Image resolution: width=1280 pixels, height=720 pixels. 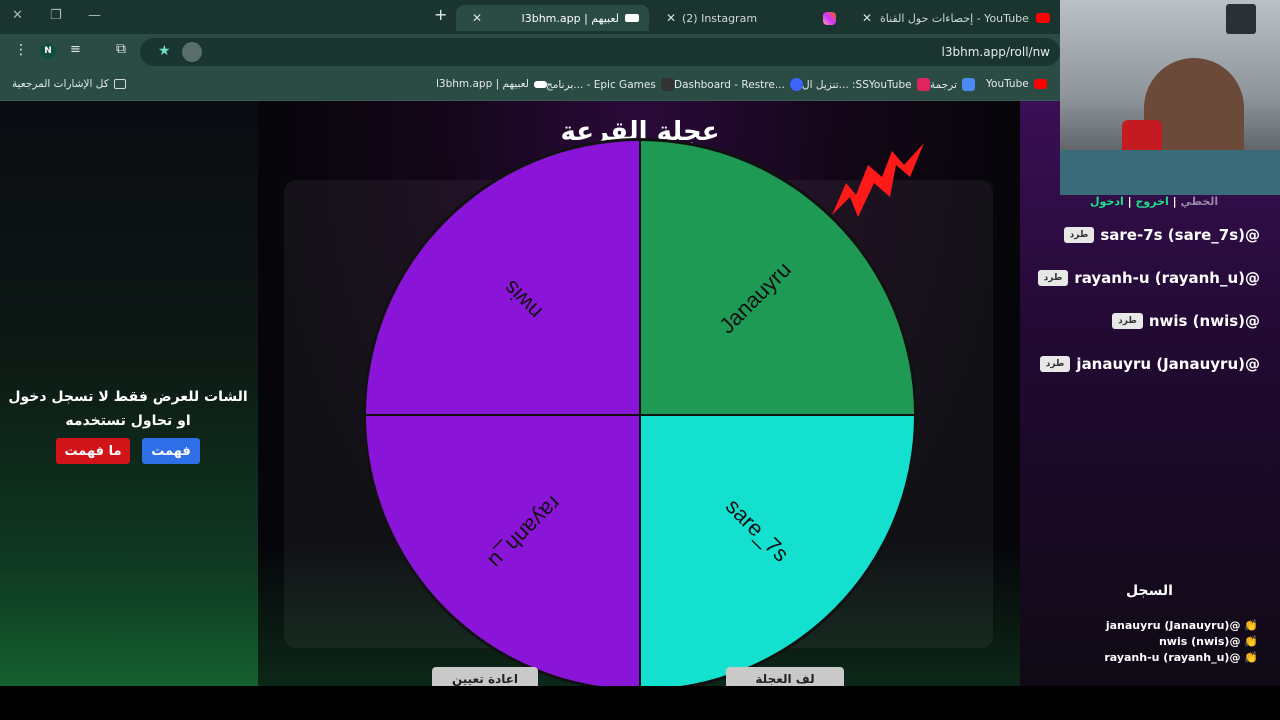 I want to click on log-entry-text: nwis (nwis)@, so click(x=1199, y=641).